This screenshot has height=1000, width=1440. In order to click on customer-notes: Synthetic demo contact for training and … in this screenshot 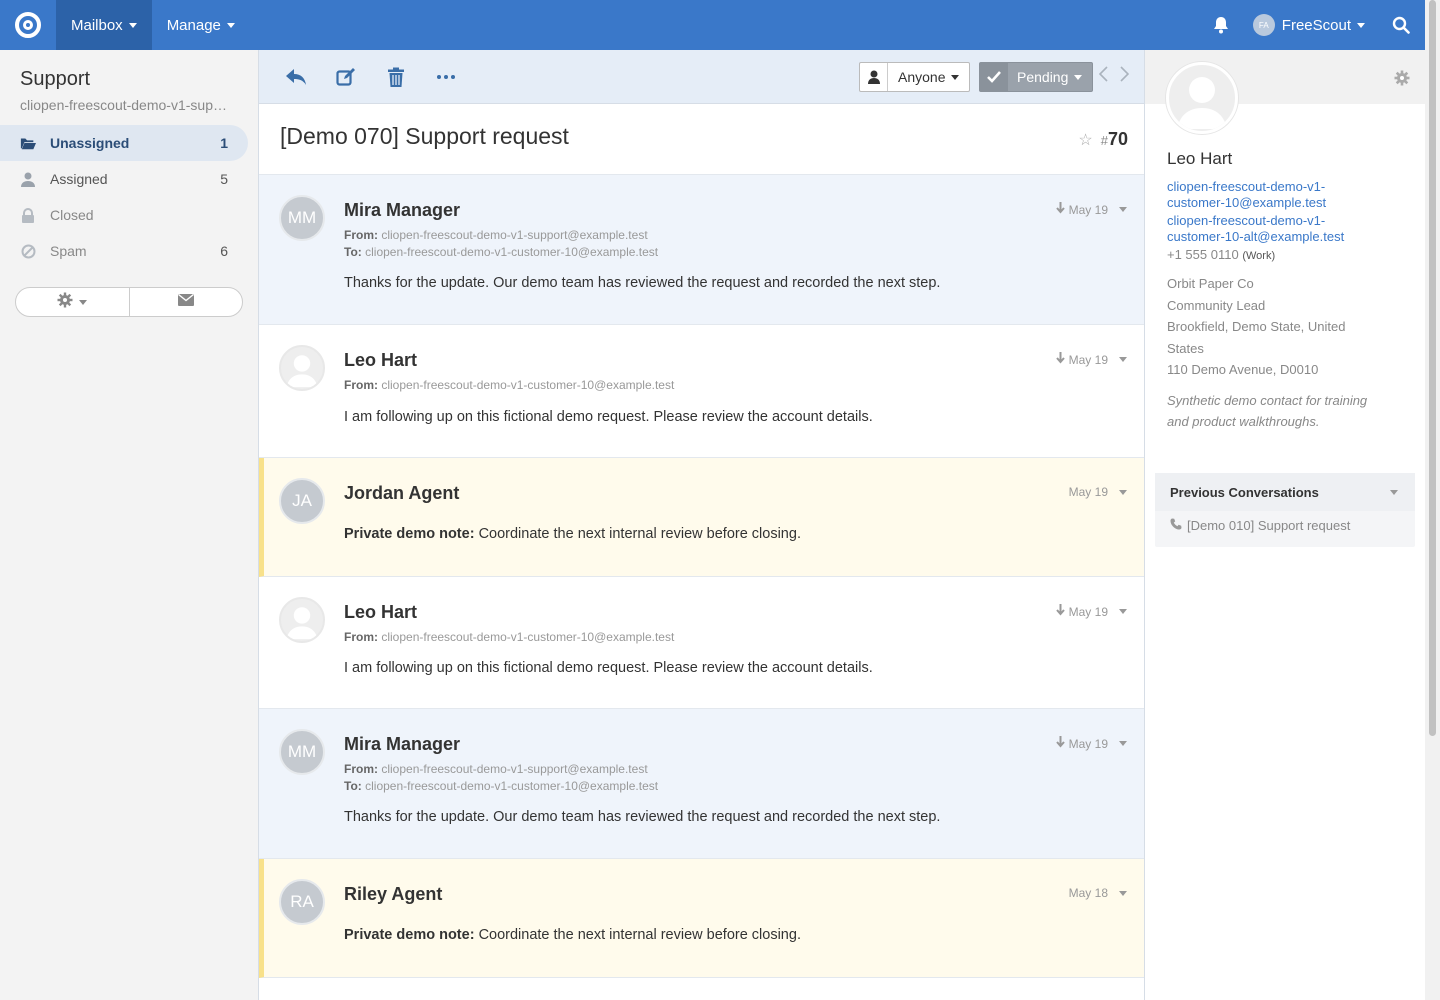, I will do `click(1267, 411)`.